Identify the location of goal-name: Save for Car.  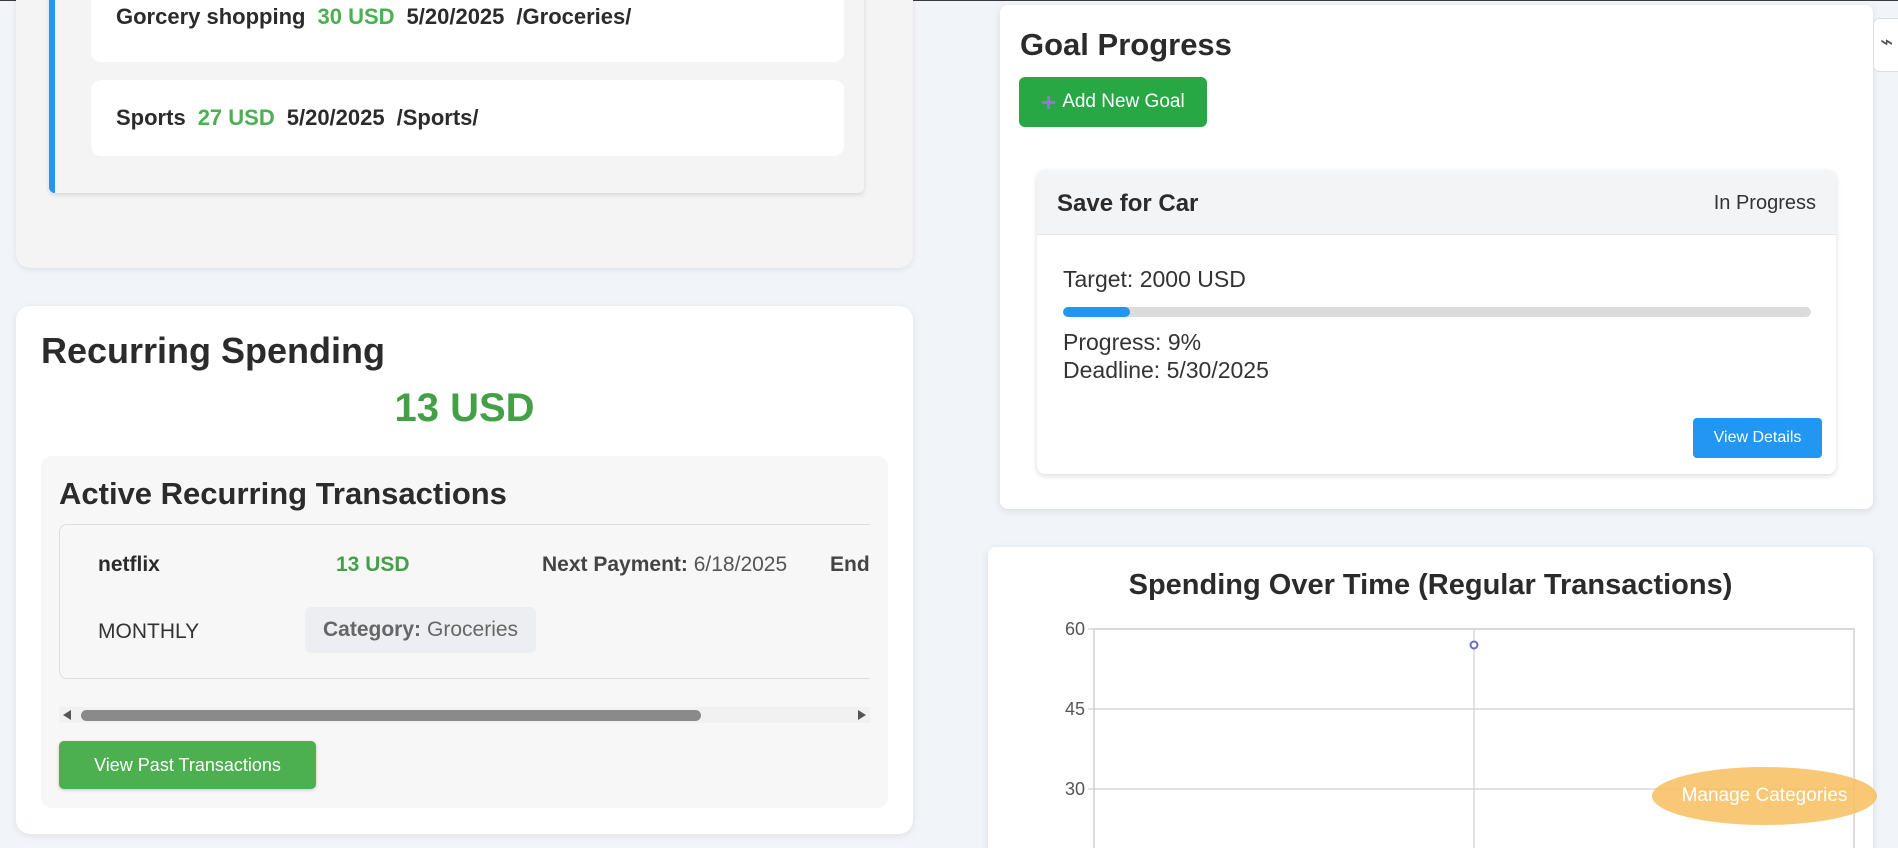
(1128, 203).